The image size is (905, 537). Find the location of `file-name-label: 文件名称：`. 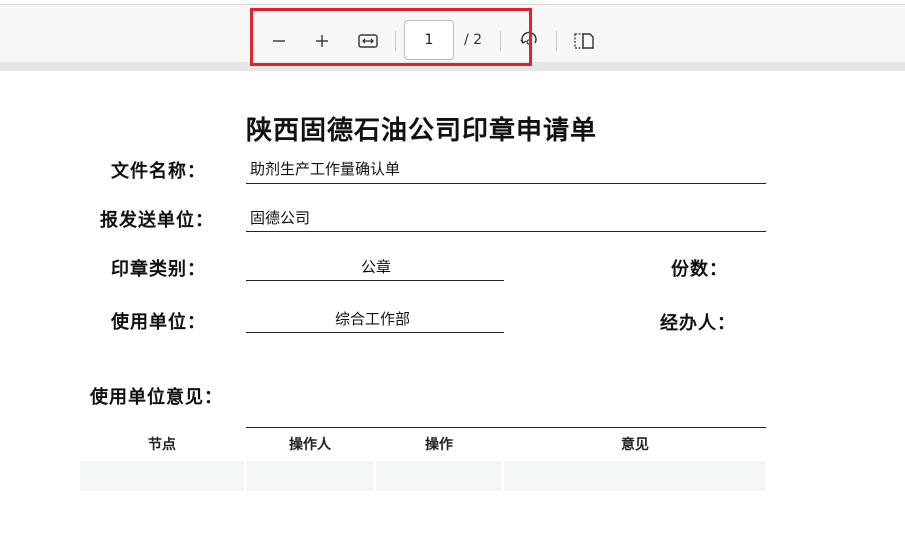

file-name-label: 文件名称： is located at coordinates (158, 171).